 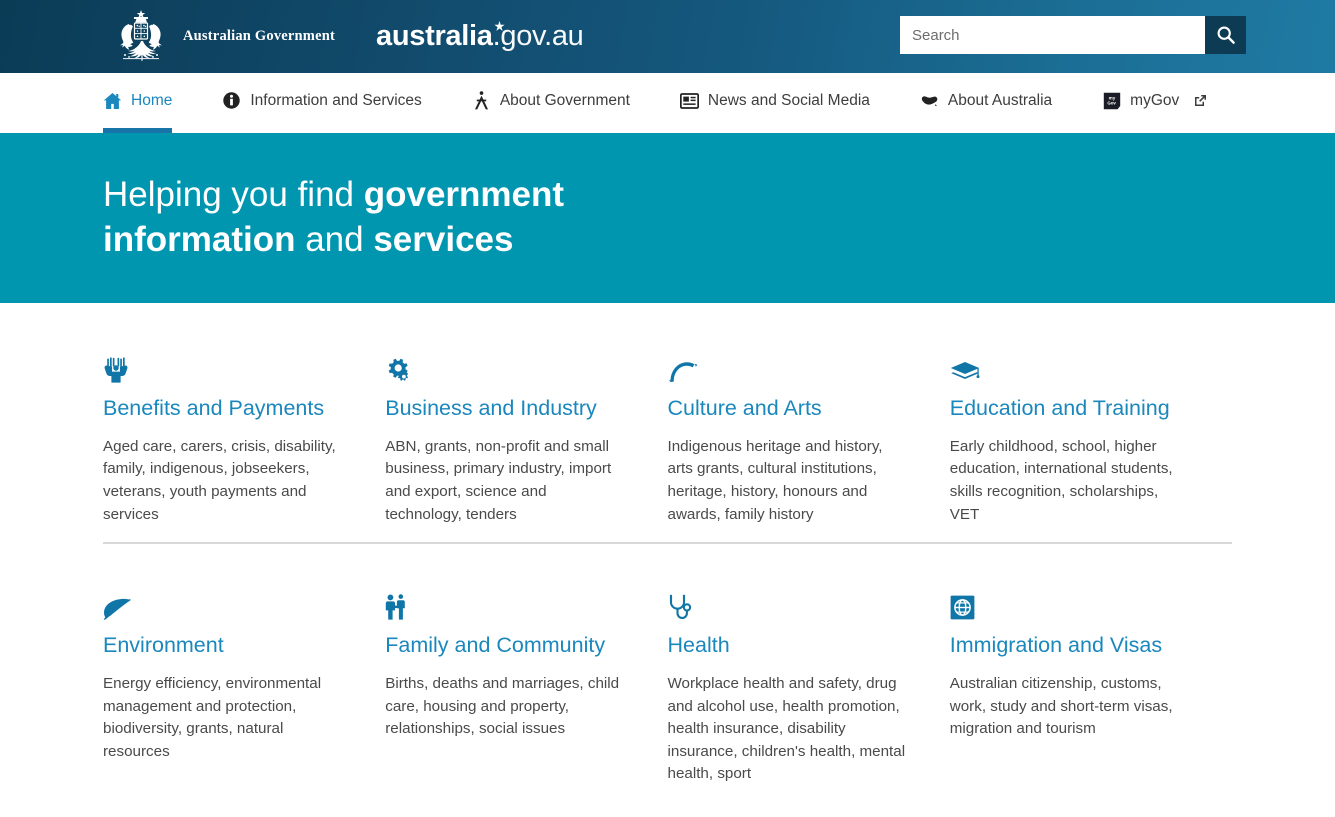 What do you see at coordinates (233, 195) in the screenshot?
I see `hero-line1-light: Helping you find` at bounding box center [233, 195].